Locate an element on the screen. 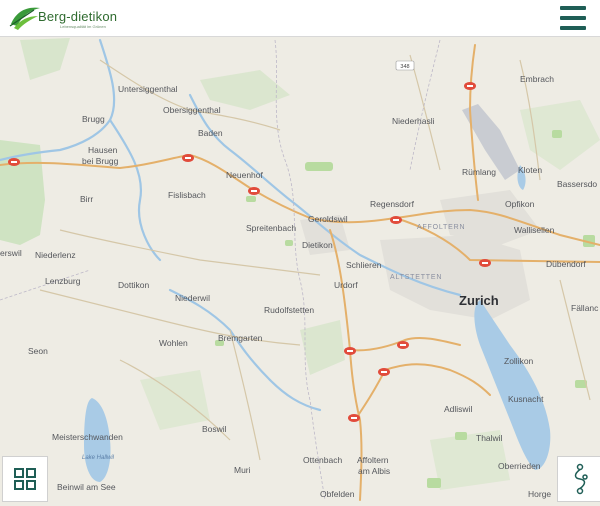 This screenshot has width=600, height=506. label-neuenhof: Neuenhof is located at coordinates (245, 175).